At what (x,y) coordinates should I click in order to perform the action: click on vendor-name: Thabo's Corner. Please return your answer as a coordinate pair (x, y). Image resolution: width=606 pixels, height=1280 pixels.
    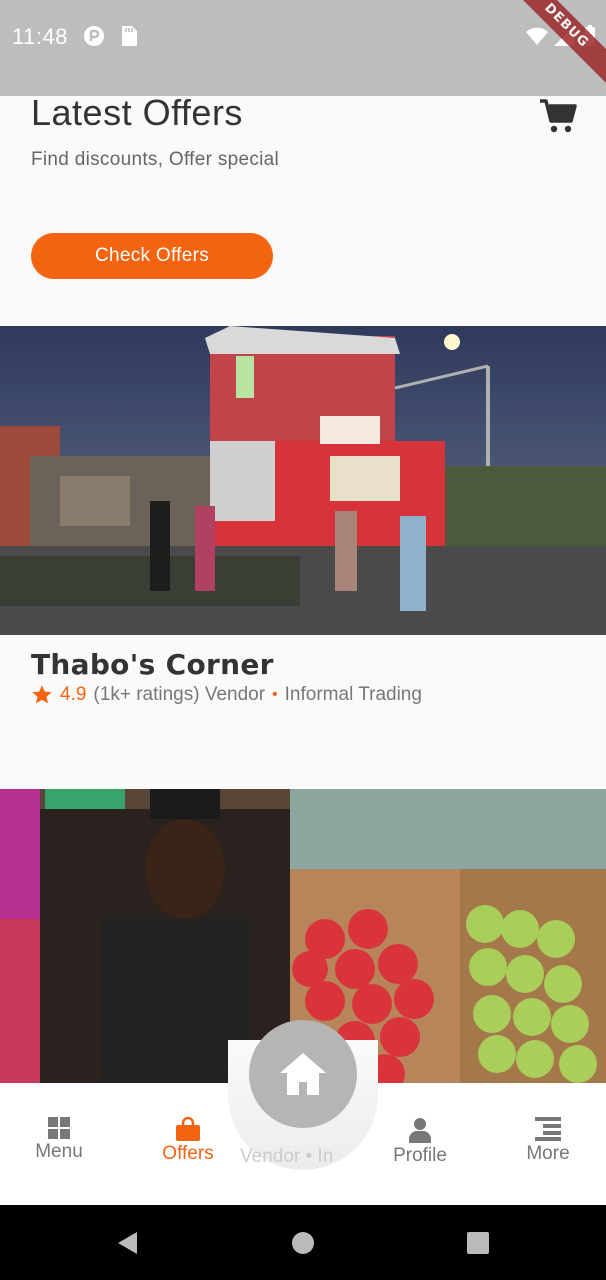
    Looking at the image, I should click on (152, 664).